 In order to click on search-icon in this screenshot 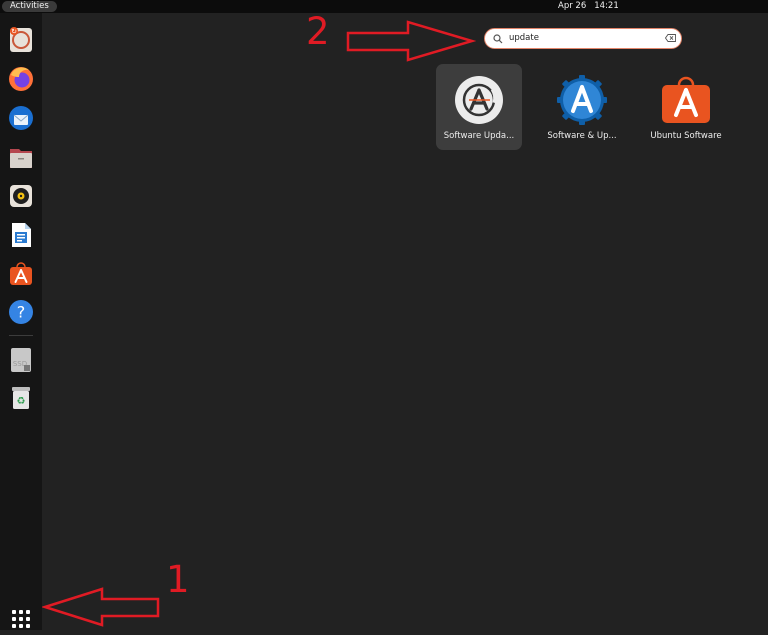, I will do `click(498, 39)`.